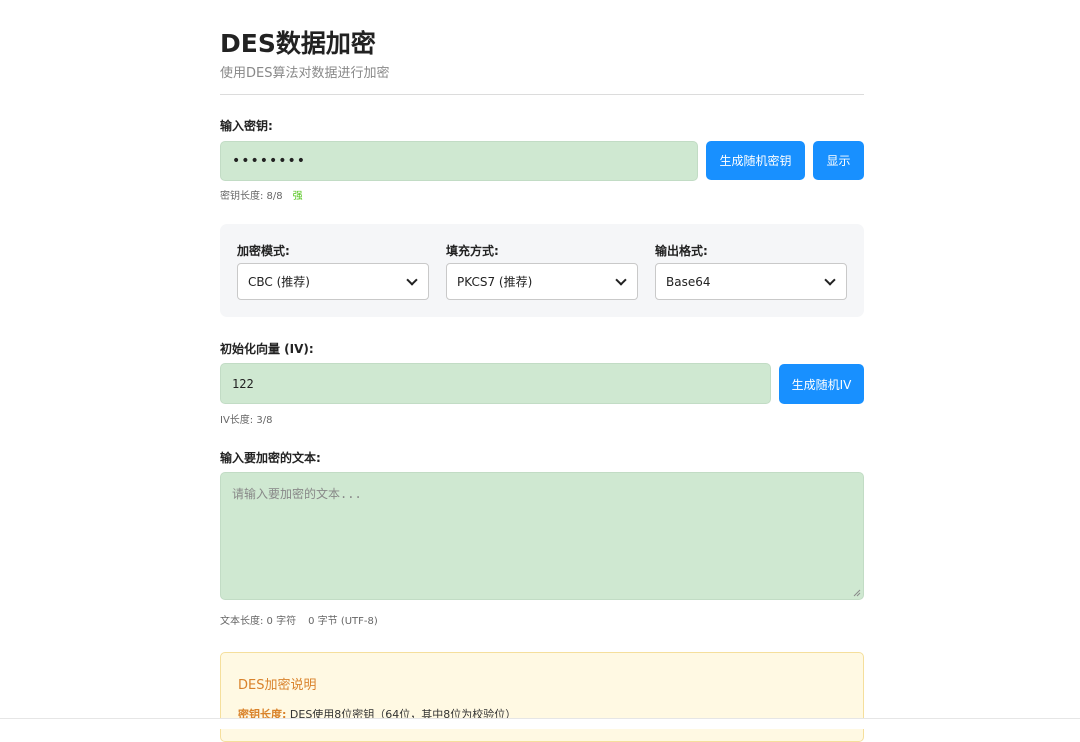 This screenshot has height=742, width=1080. Describe the element at coordinates (299, 619) in the screenshot. I see `text-length-hint: 文本长度: 0 字符 0 字节 (UTF-8)` at that location.